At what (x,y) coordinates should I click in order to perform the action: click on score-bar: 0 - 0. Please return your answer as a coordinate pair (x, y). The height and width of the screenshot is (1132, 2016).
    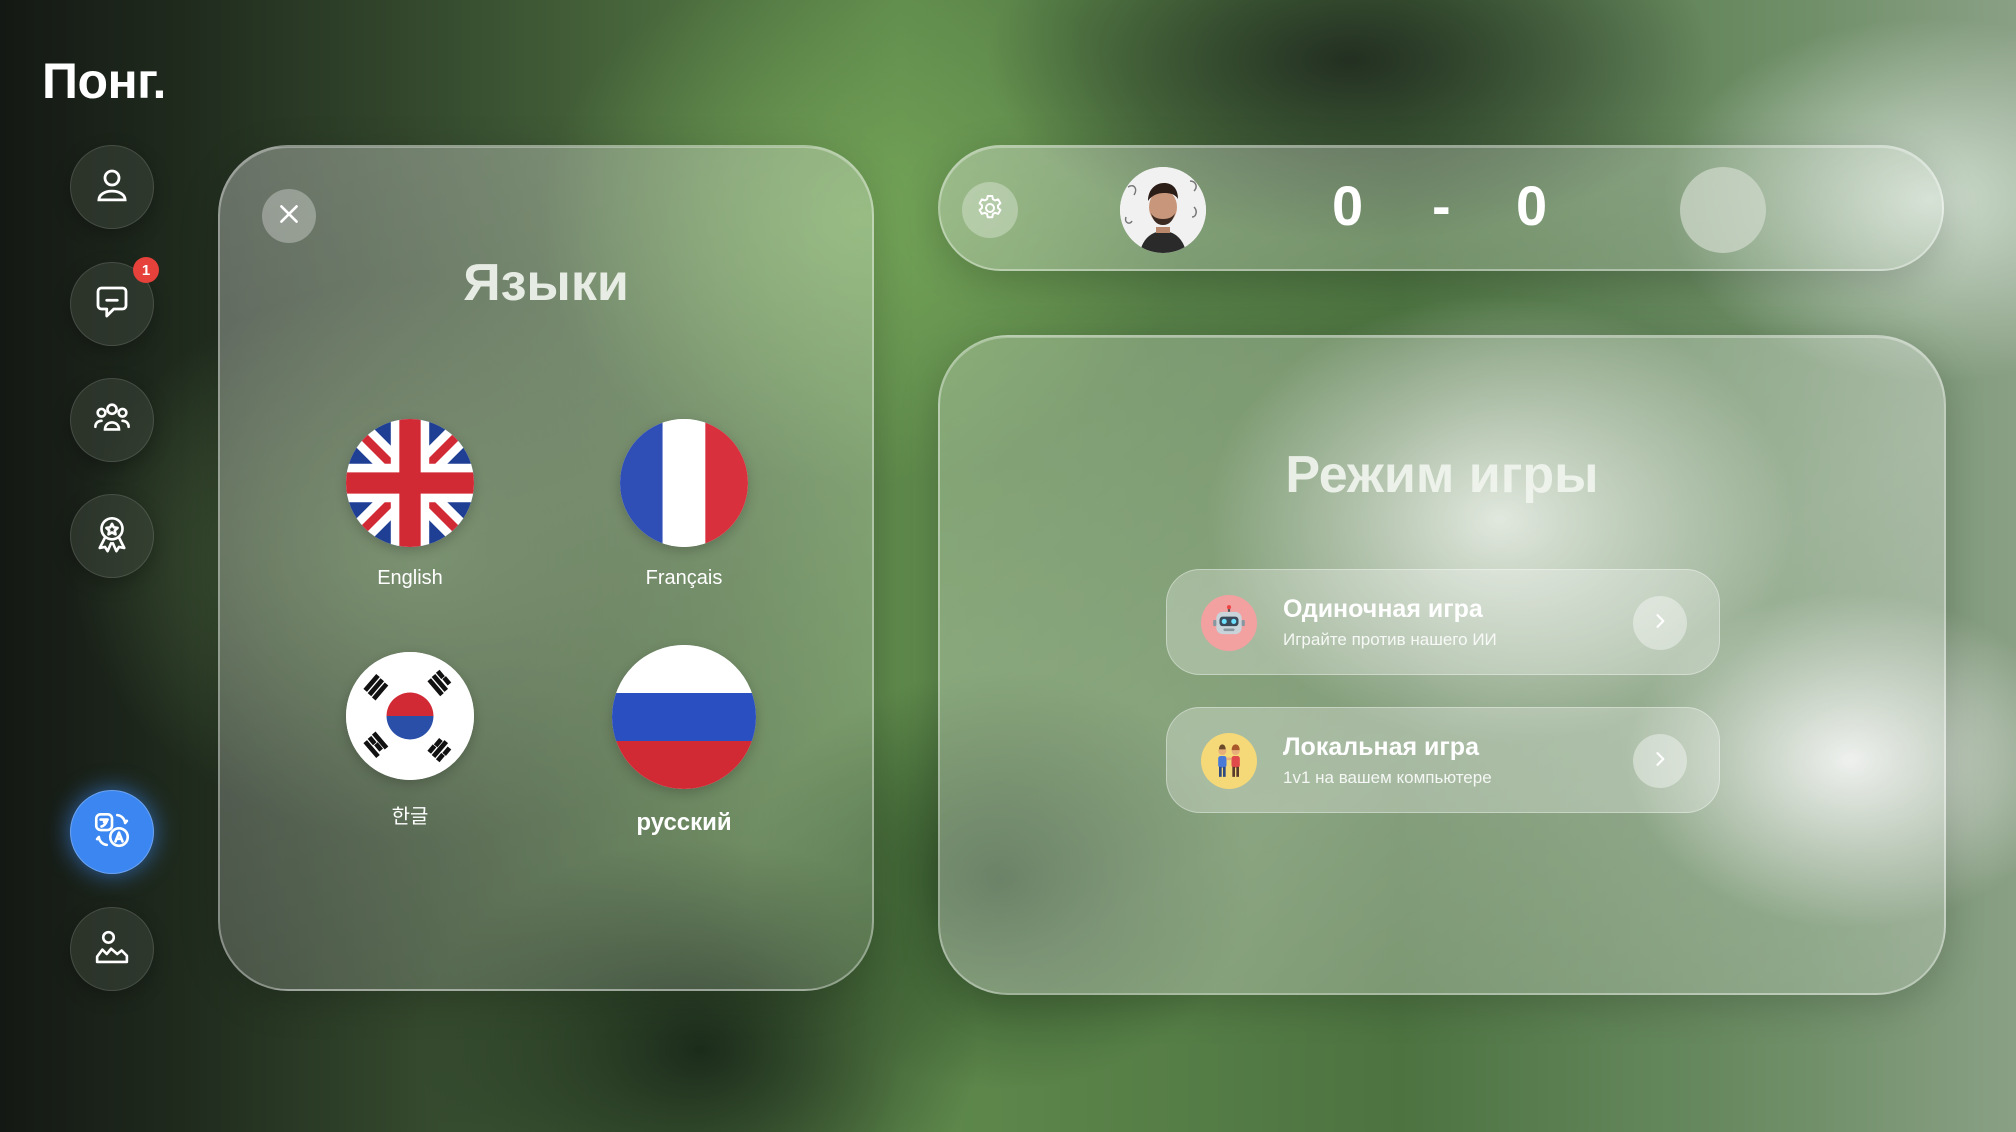
    Looking at the image, I should click on (1441, 208).